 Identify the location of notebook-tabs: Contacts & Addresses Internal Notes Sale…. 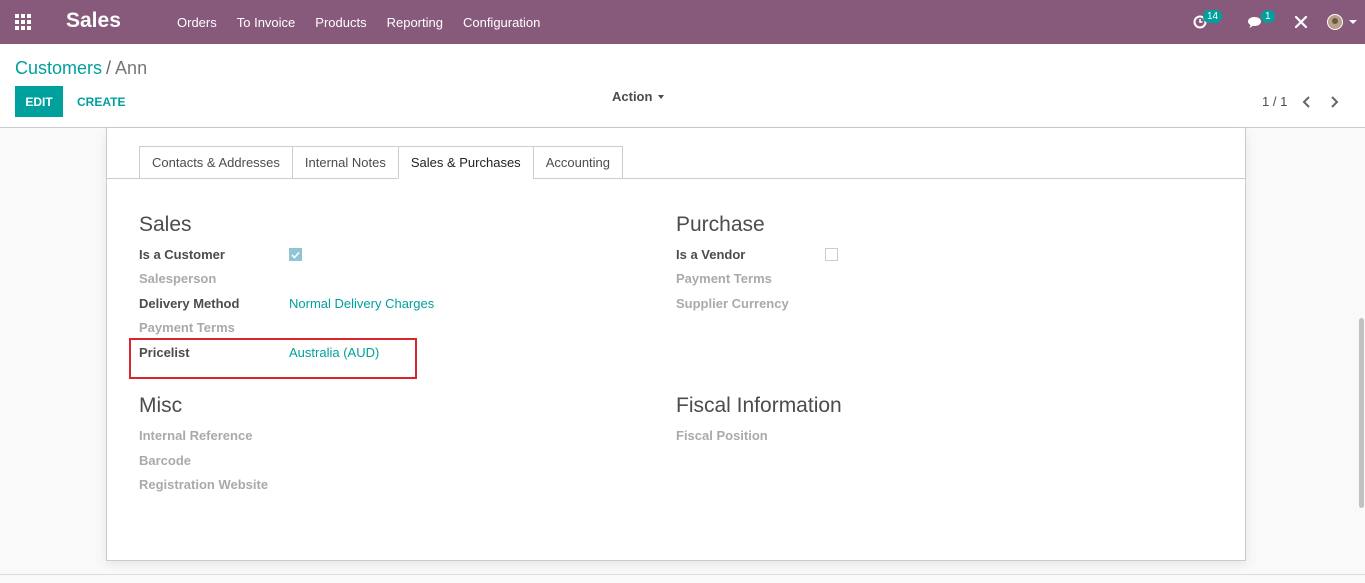
(381, 162).